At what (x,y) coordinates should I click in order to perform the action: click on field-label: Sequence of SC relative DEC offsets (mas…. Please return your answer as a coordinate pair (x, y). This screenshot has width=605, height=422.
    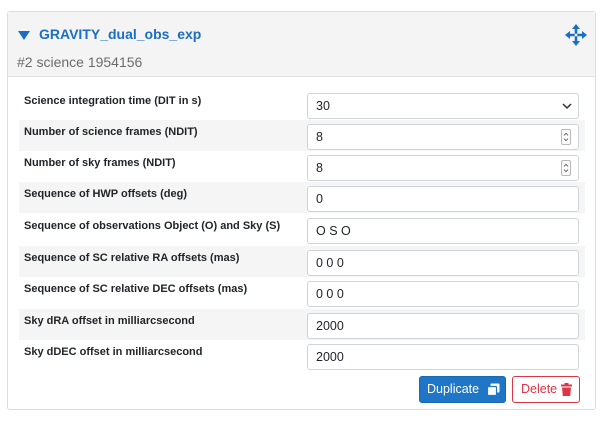
    Looking at the image, I should click on (136, 289).